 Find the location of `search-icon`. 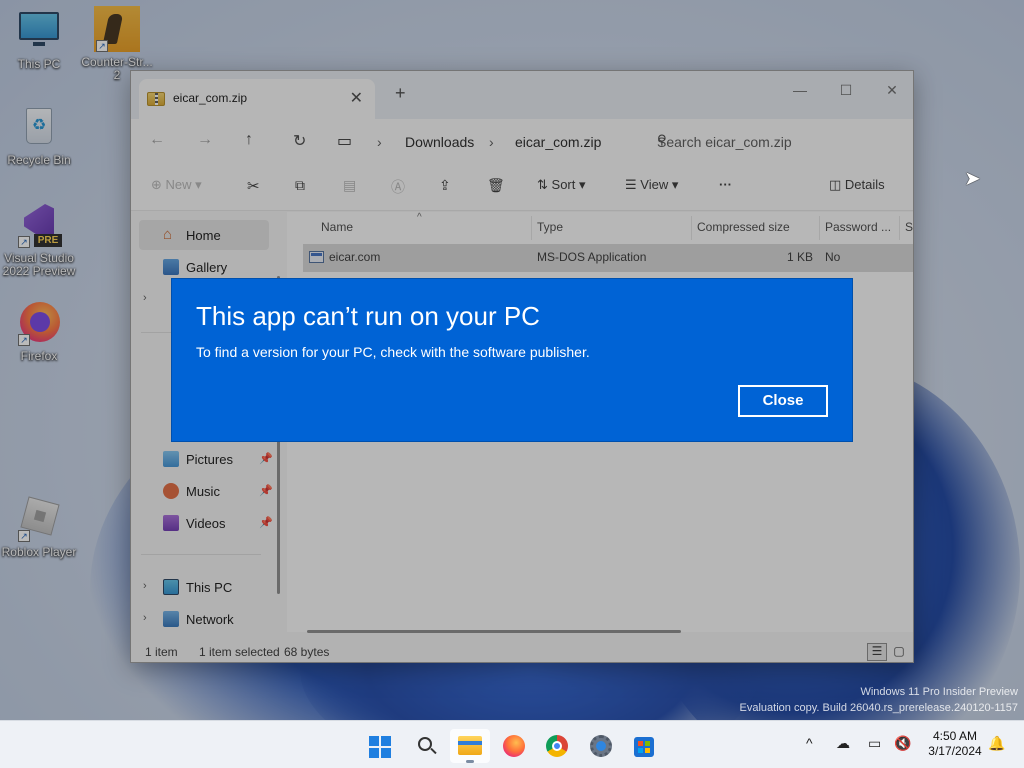

search-icon is located at coordinates (426, 746).